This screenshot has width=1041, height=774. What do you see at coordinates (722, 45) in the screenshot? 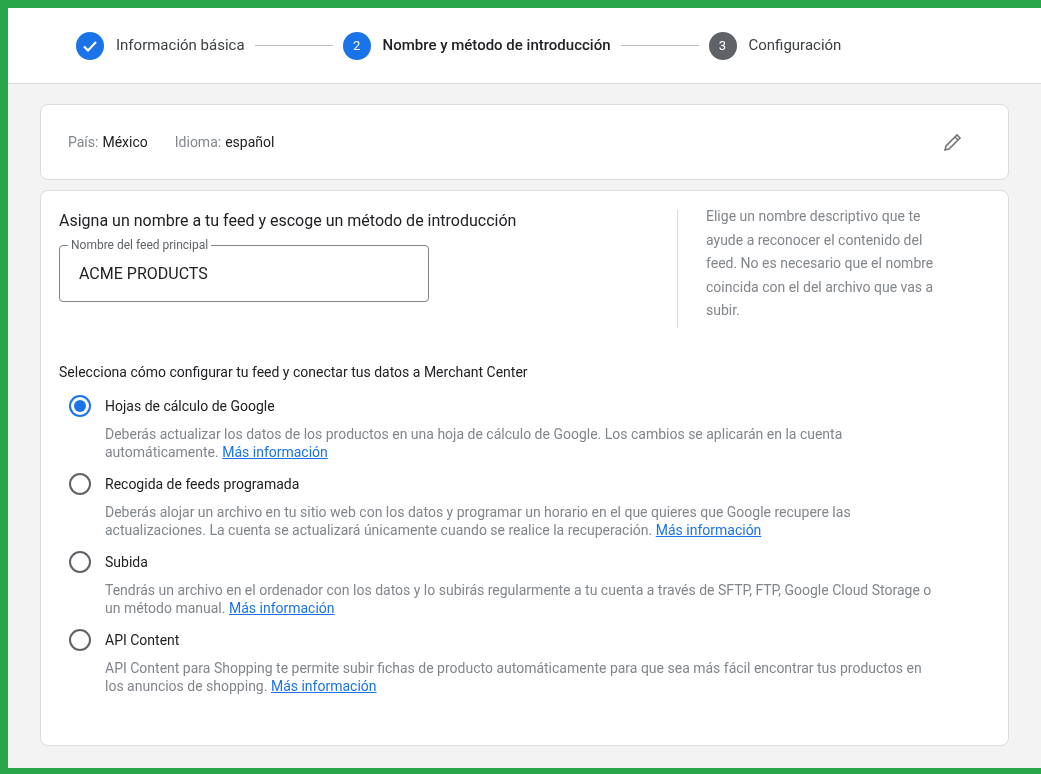
I see `step-number: 3` at bounding box center [722, 45].